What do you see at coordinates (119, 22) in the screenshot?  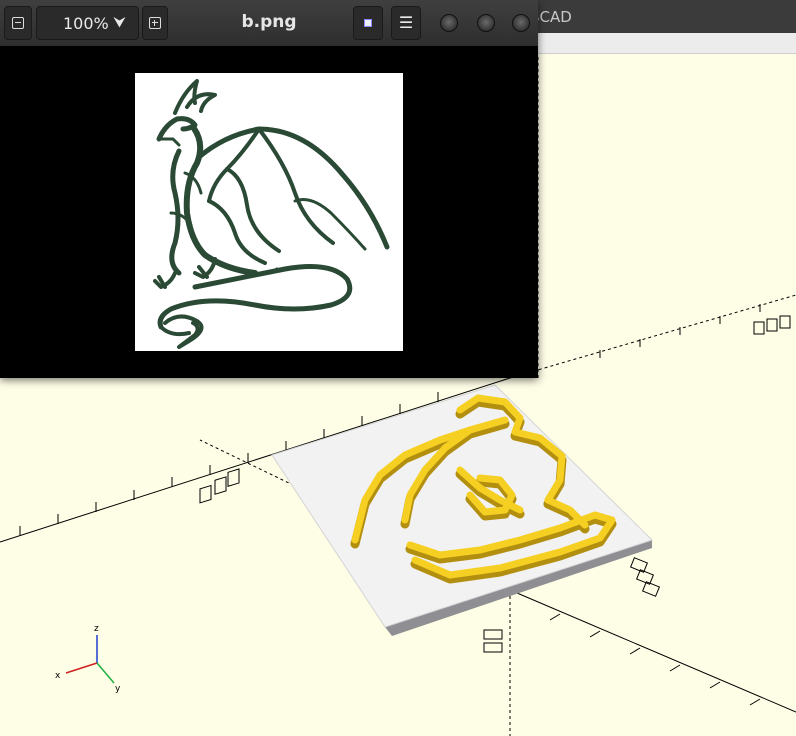 I see `chevron-down-icon: ⮟` at bounding box center [119, 22].